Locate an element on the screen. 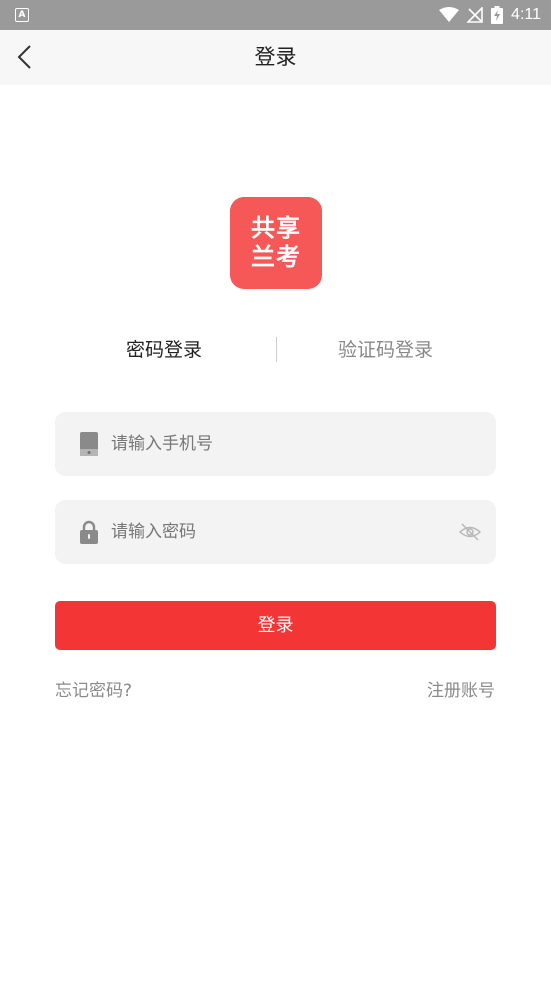 The width and height of the screenshot is (551, 981). login-button: 登录 is located at coordinates (275, 625).